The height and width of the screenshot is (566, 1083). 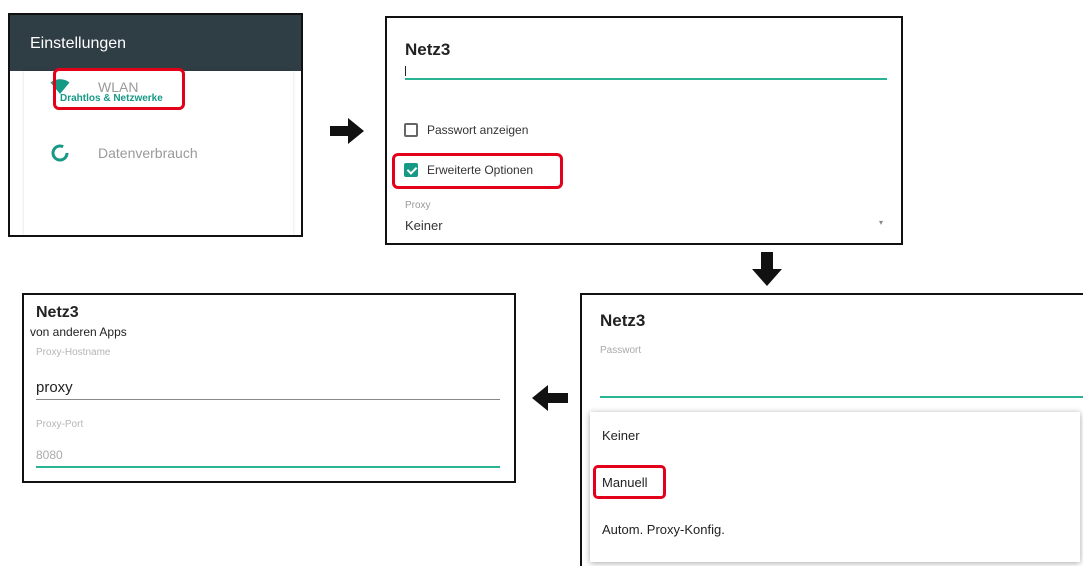 I want to click on arrow-right-icon, so click(x=347, y=131).